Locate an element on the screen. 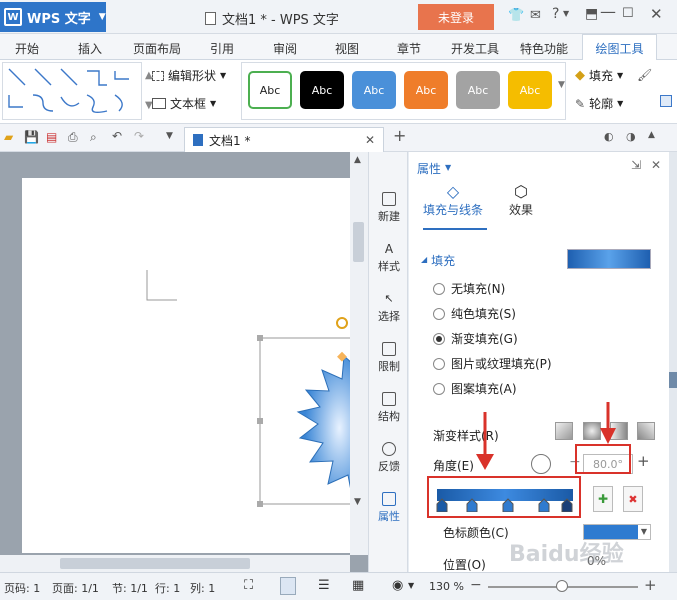 Image resolution: width=677 pixels, height=600 pixels. eye-protection-icon: ◉ is located at coordinates (397, 585).